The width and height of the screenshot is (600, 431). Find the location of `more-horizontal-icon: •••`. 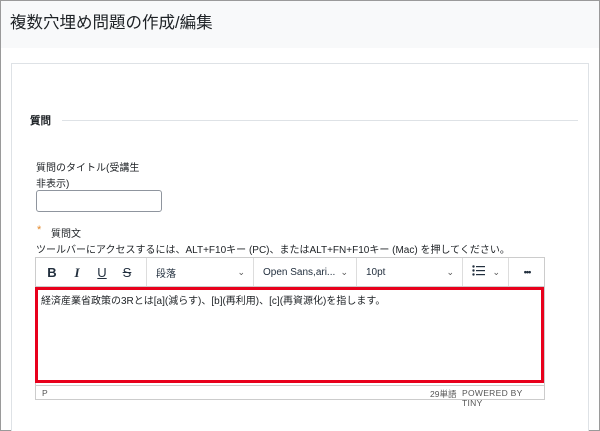

more-horizontal-icon: ••• is located at coordinates (527, 272).